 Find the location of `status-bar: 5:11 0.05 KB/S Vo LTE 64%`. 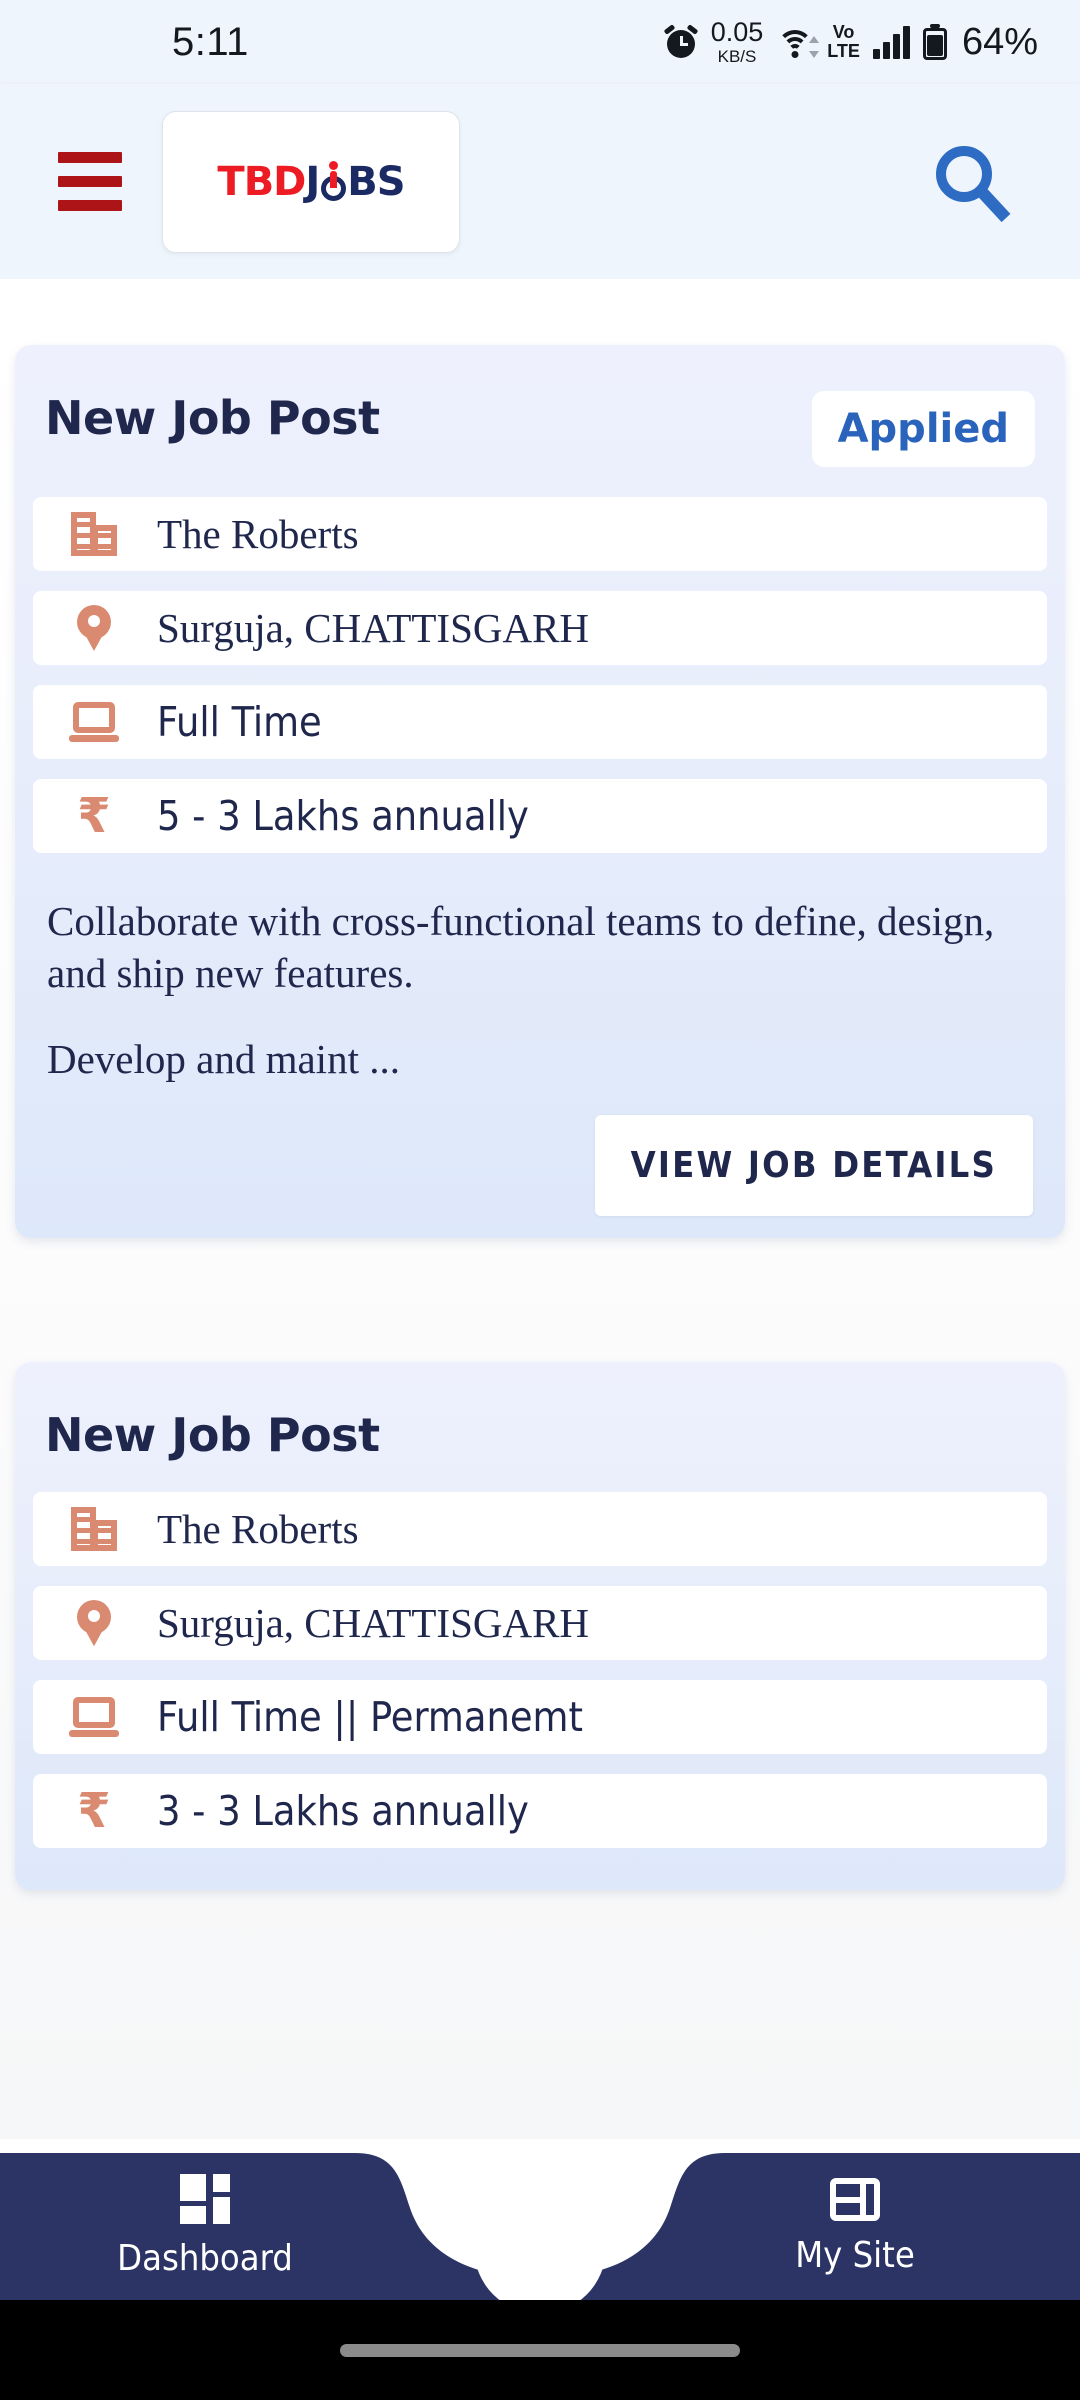

status-bar: 5:11 0.05 KB/S Vo LTE 64% is located at coordinates (540, 42).